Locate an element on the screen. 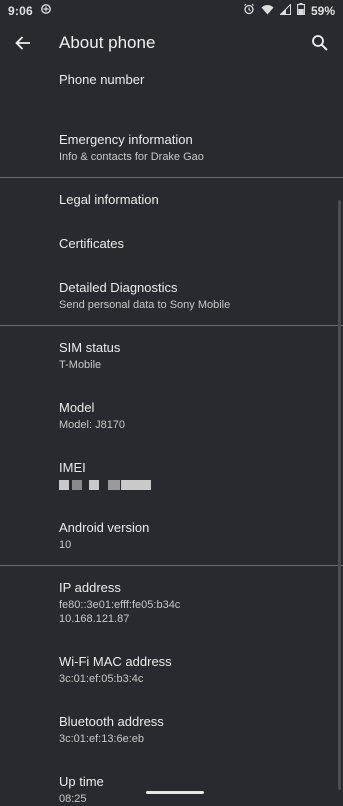 This screenshot has height=806, width=343. back-button is located at coordinates (23, 43).